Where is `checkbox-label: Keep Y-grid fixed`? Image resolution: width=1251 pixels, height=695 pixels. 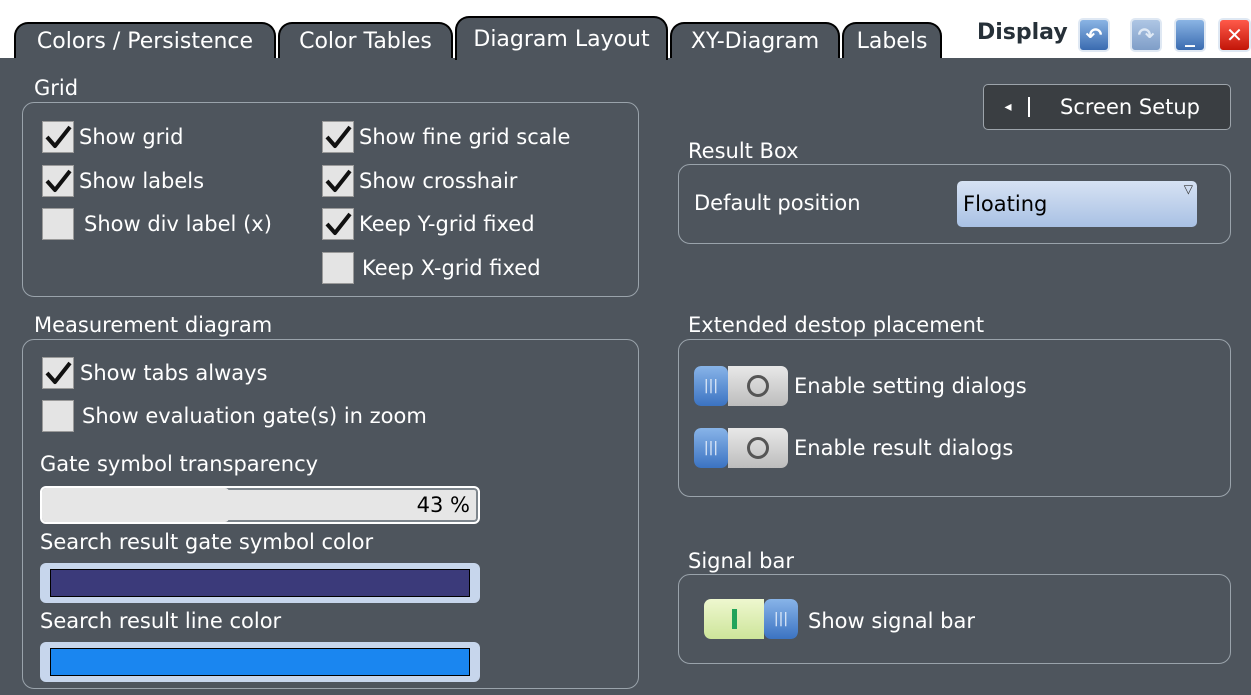 checkbox-label: Keep Y-grid fixed is located at coordinates (447, 224).